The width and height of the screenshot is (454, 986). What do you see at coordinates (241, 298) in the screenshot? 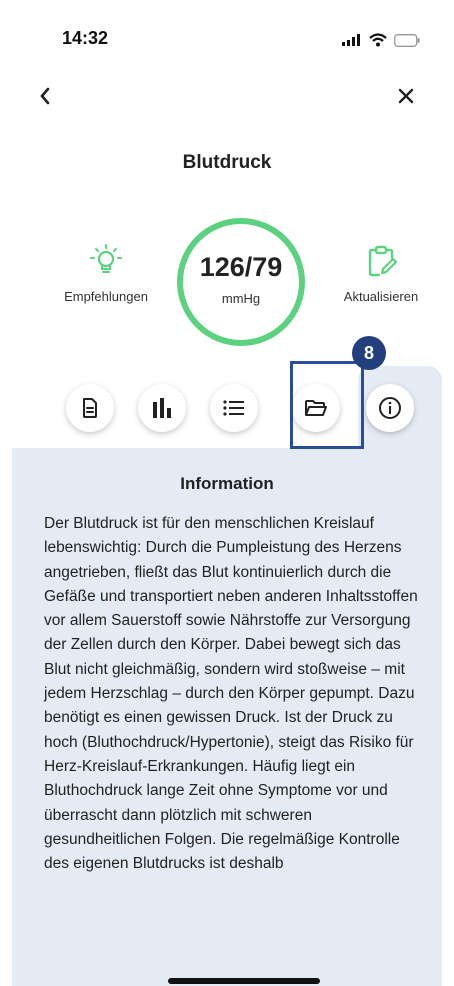
I see `blood-pressure-unit: mmHg` at bounding box center [241, 298].